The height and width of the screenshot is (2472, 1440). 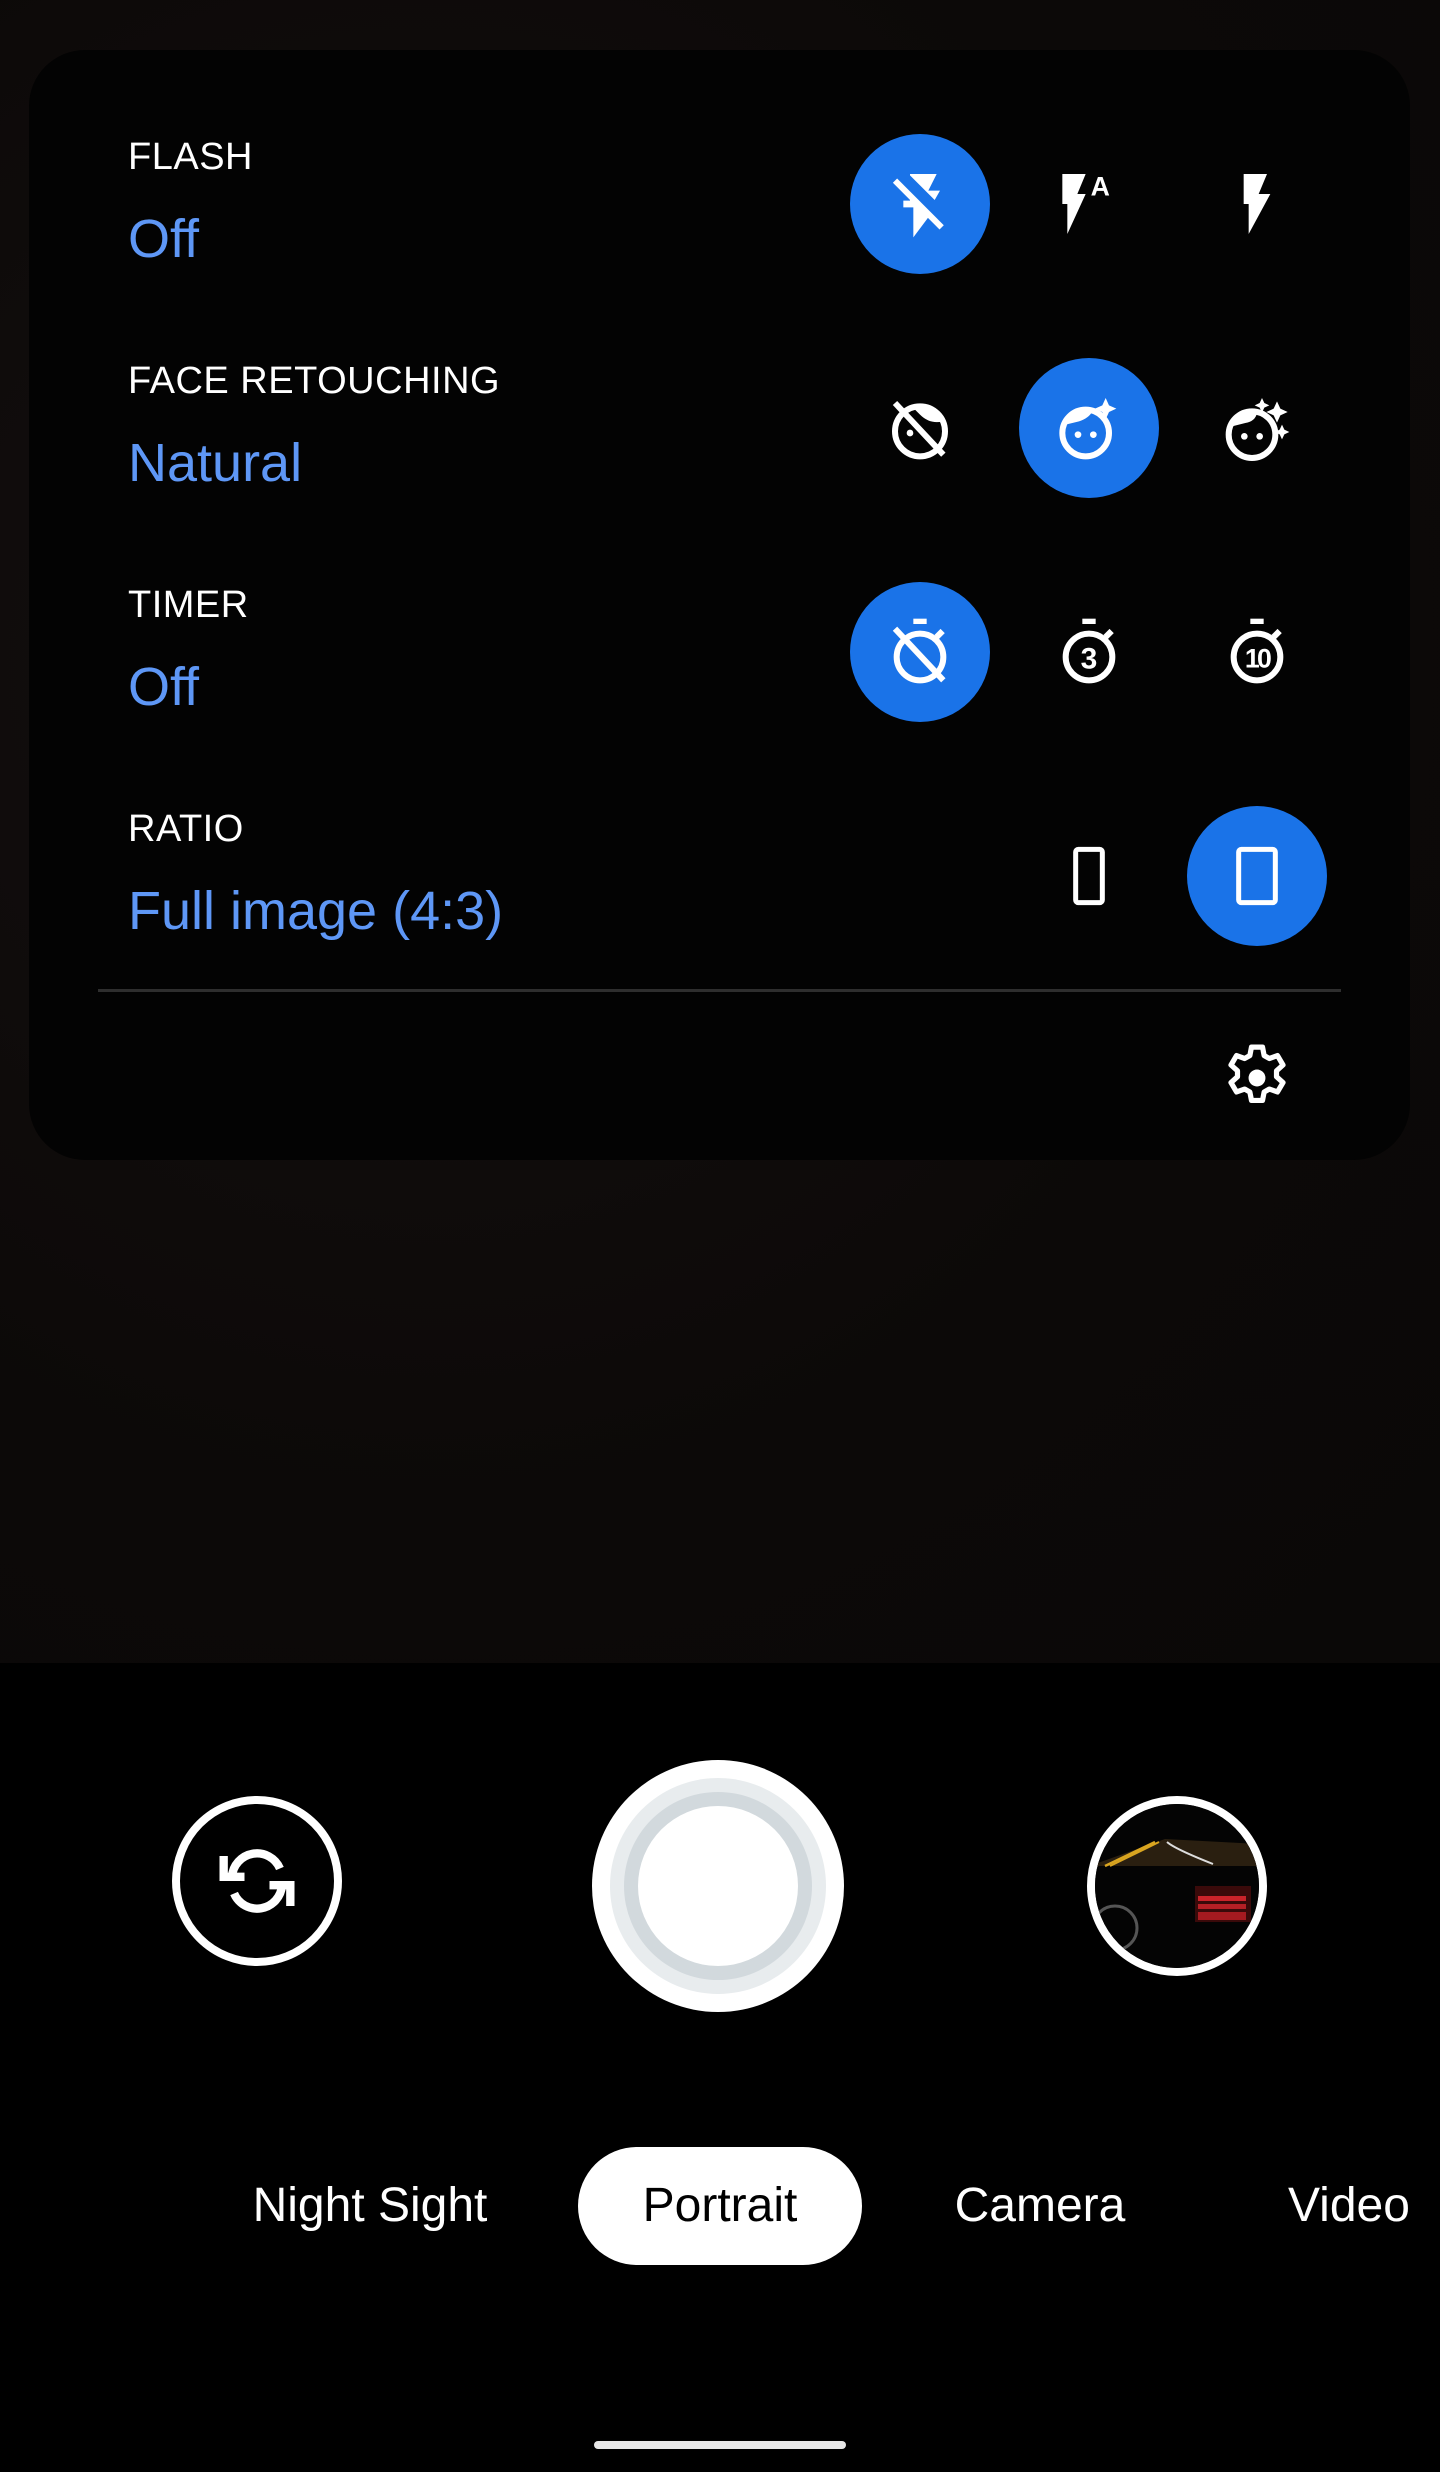 I want to click on mode-video: Video, so click(x=1355, y=2206).